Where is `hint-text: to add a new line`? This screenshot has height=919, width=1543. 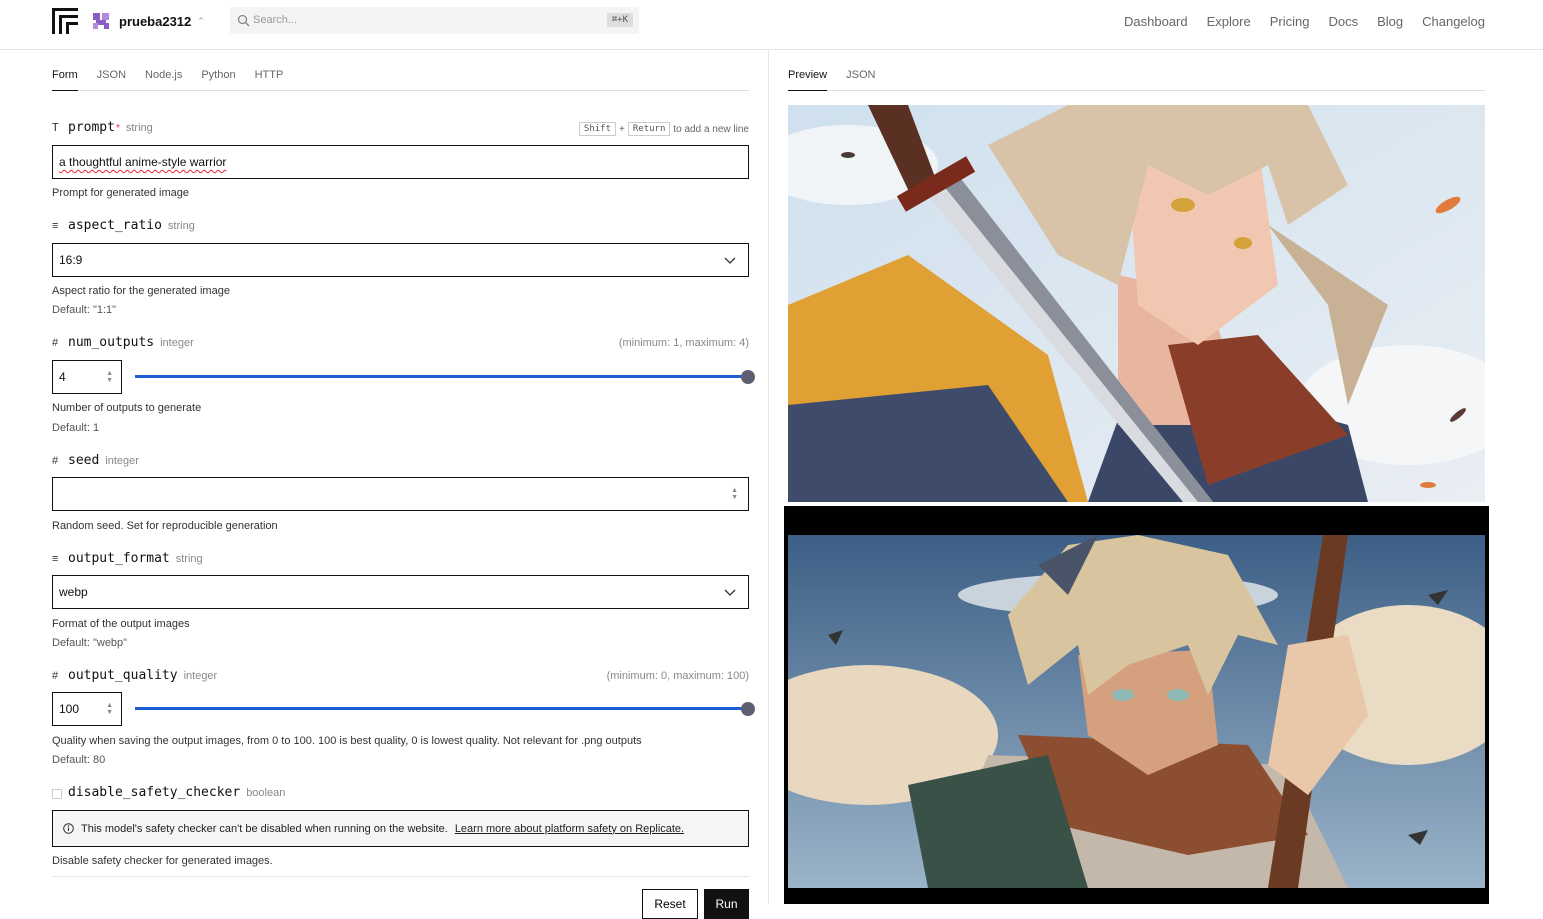 hint-text: to add a new line is located at coordinates (711, 129).